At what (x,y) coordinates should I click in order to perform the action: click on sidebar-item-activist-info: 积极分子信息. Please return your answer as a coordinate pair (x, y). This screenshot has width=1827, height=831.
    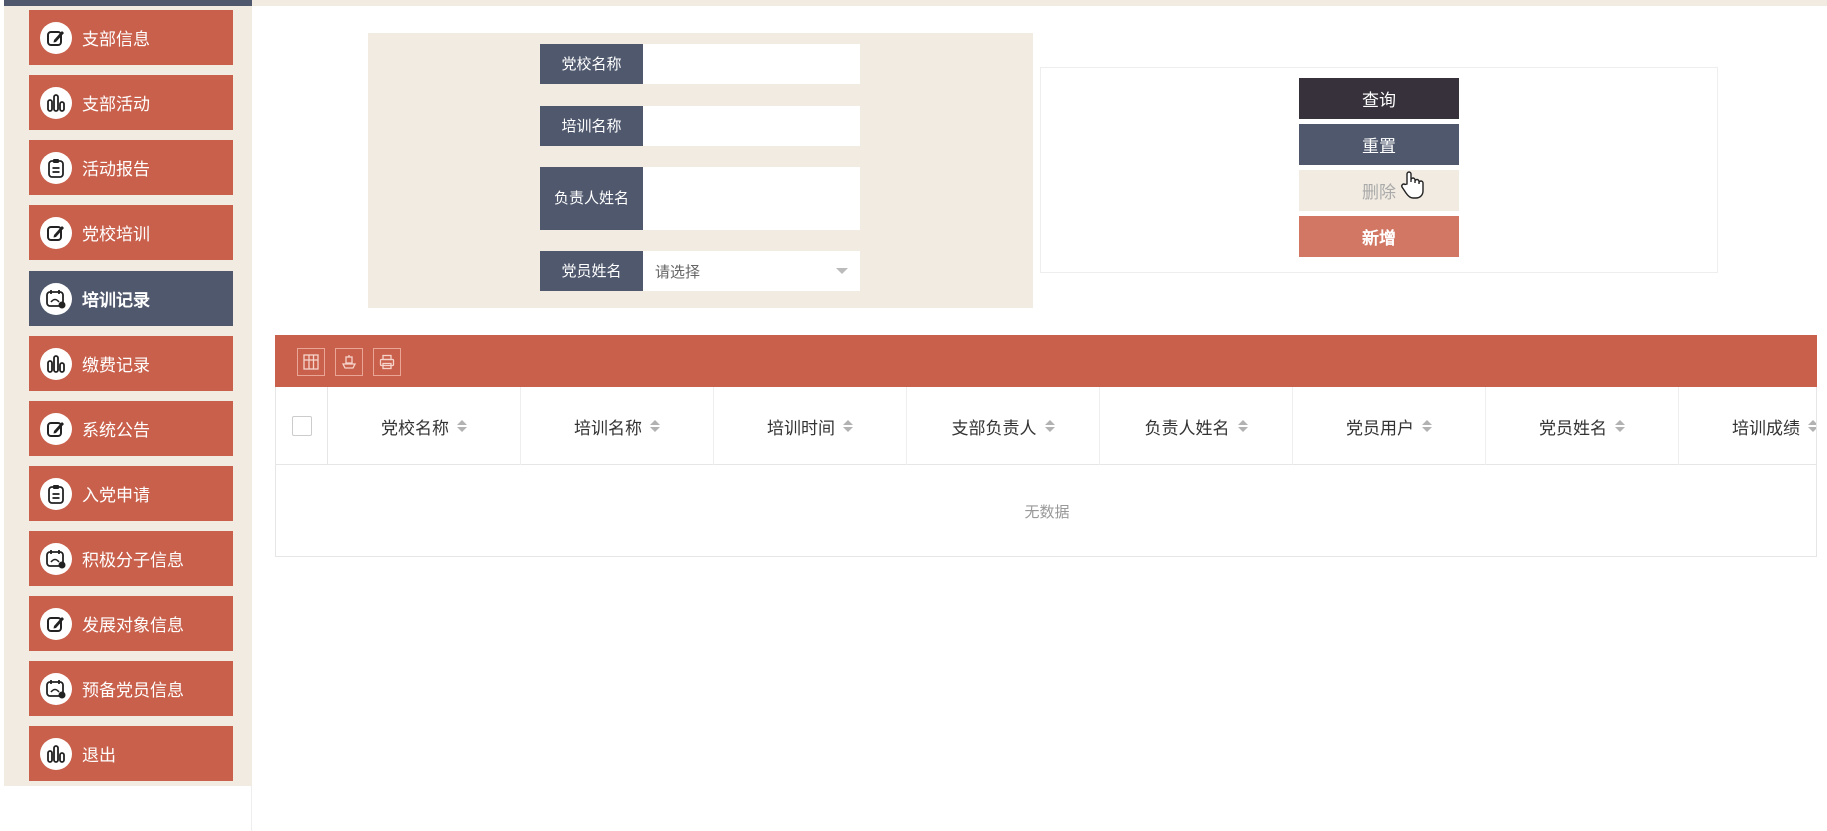
    Looking at the image, I should click on (131, 558).